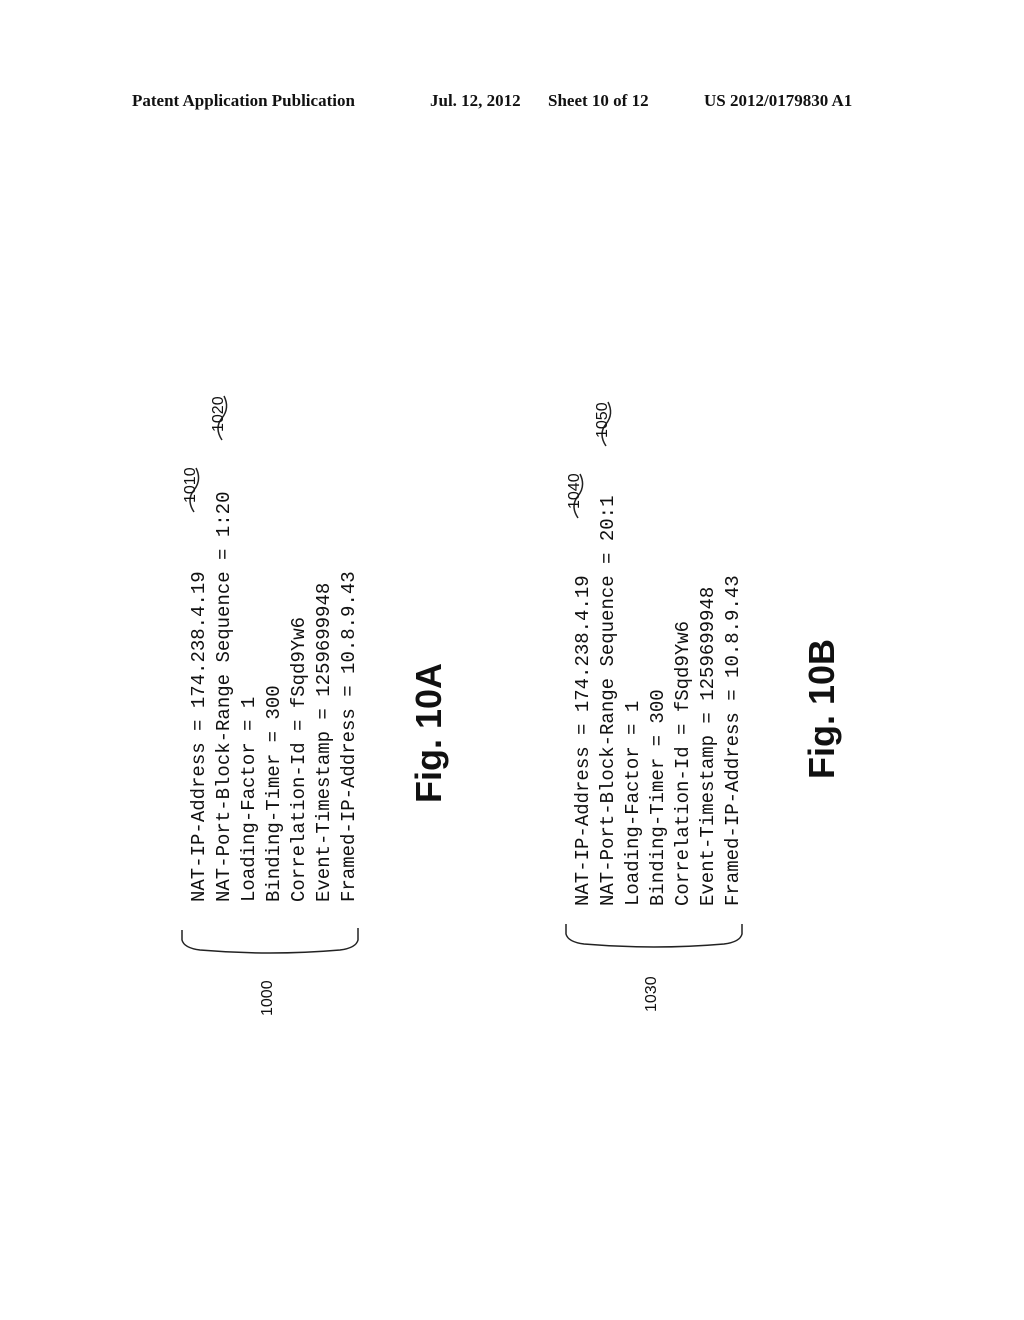 The image size is (1024, 1320). Describe the element at coordinates (821, 708) in the screenshot. I see `figure-caption-10b: Fig. 10B` at that location.